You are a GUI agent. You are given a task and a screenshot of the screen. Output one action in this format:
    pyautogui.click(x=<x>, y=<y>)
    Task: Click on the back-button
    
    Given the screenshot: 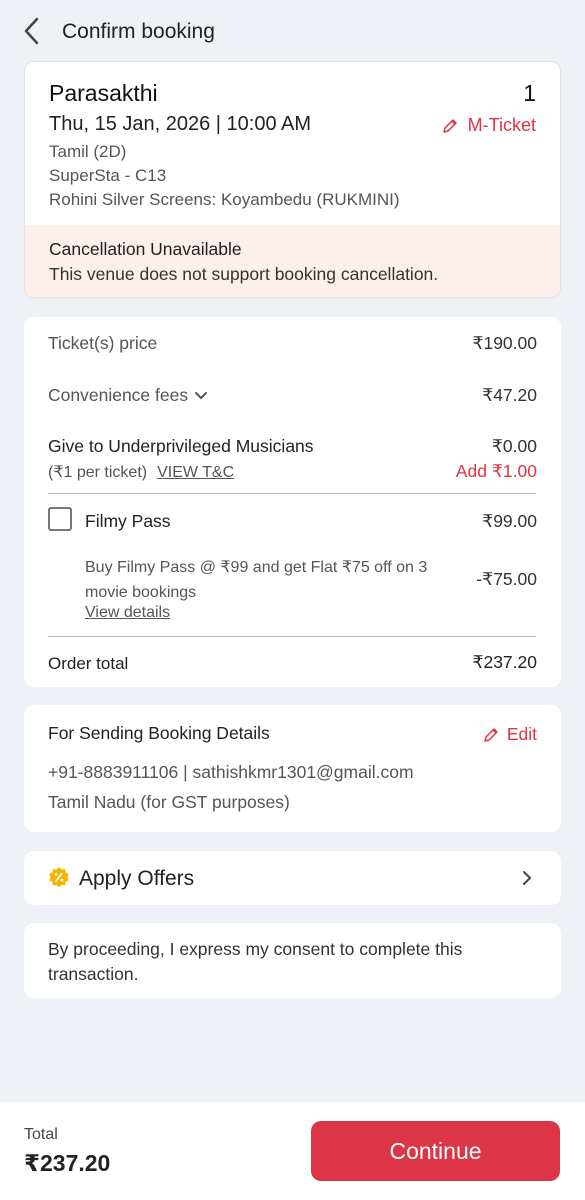 What is the action you would take?
    pyautogui.click(x=31, y=31)
    